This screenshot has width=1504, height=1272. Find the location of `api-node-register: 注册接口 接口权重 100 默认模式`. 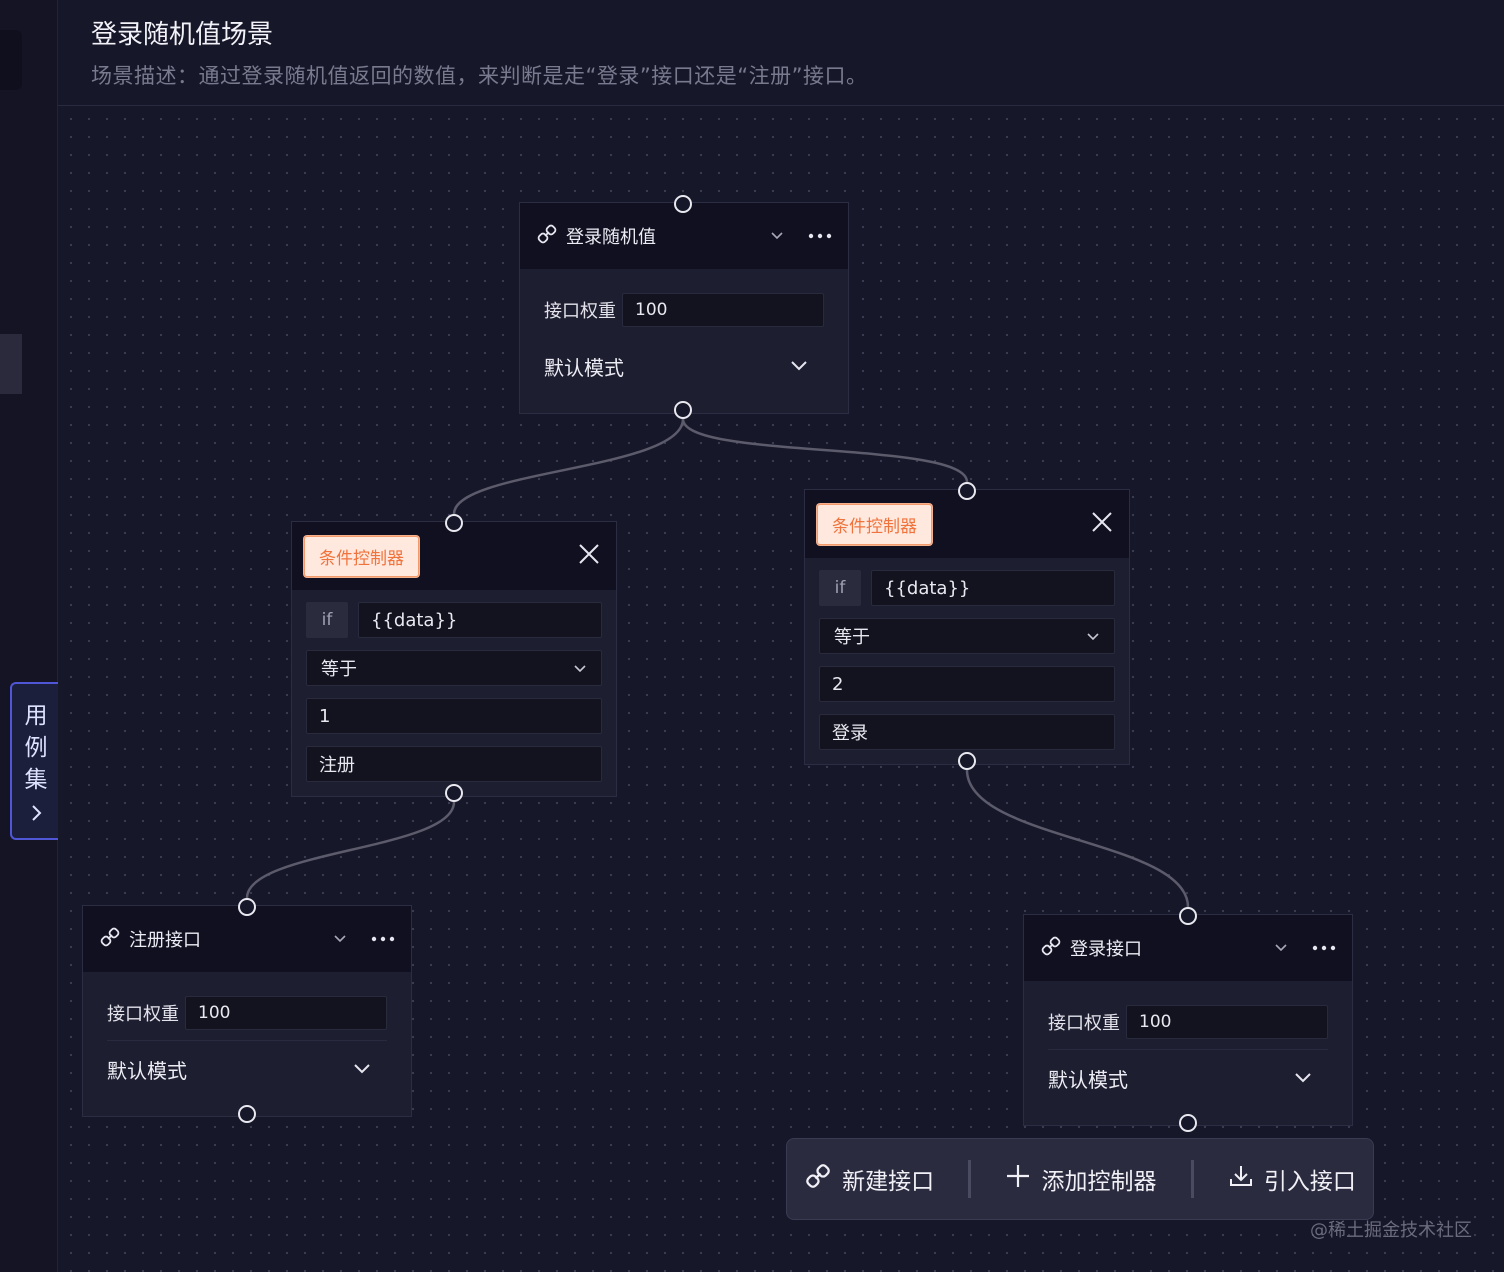

api-node-register: 注册接口 接口权重 100 默认模式 is located at coordinates (247, 1011).